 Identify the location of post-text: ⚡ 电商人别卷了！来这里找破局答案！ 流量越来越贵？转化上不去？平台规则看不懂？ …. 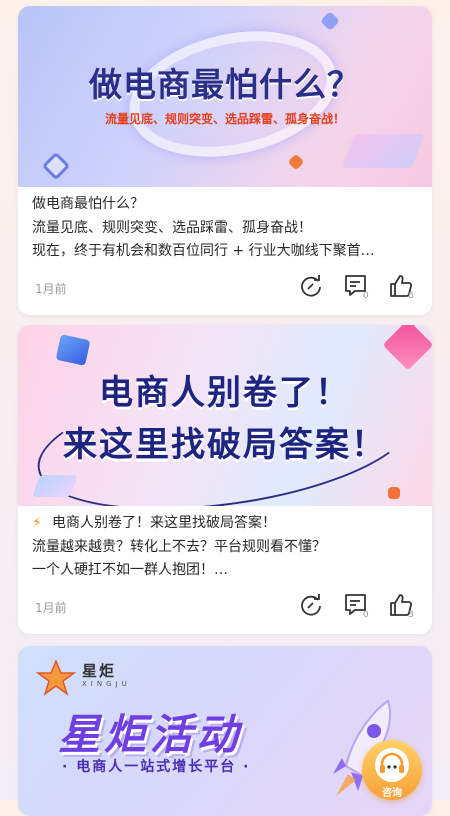
(225, 544).